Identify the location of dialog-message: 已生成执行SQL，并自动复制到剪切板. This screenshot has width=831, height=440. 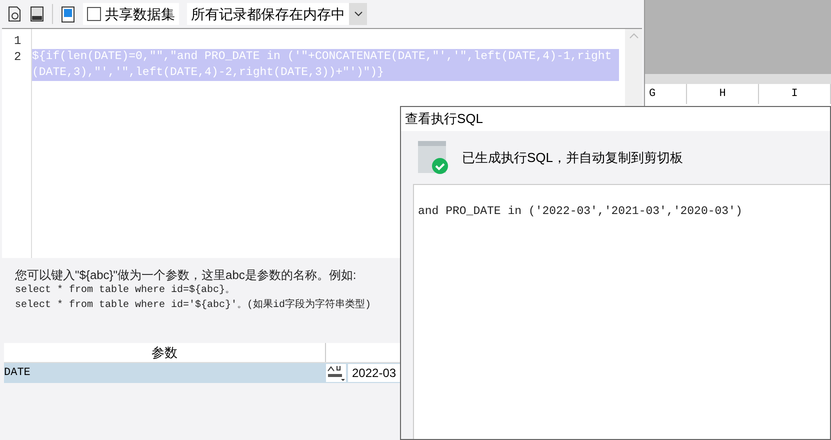
(573, 157).